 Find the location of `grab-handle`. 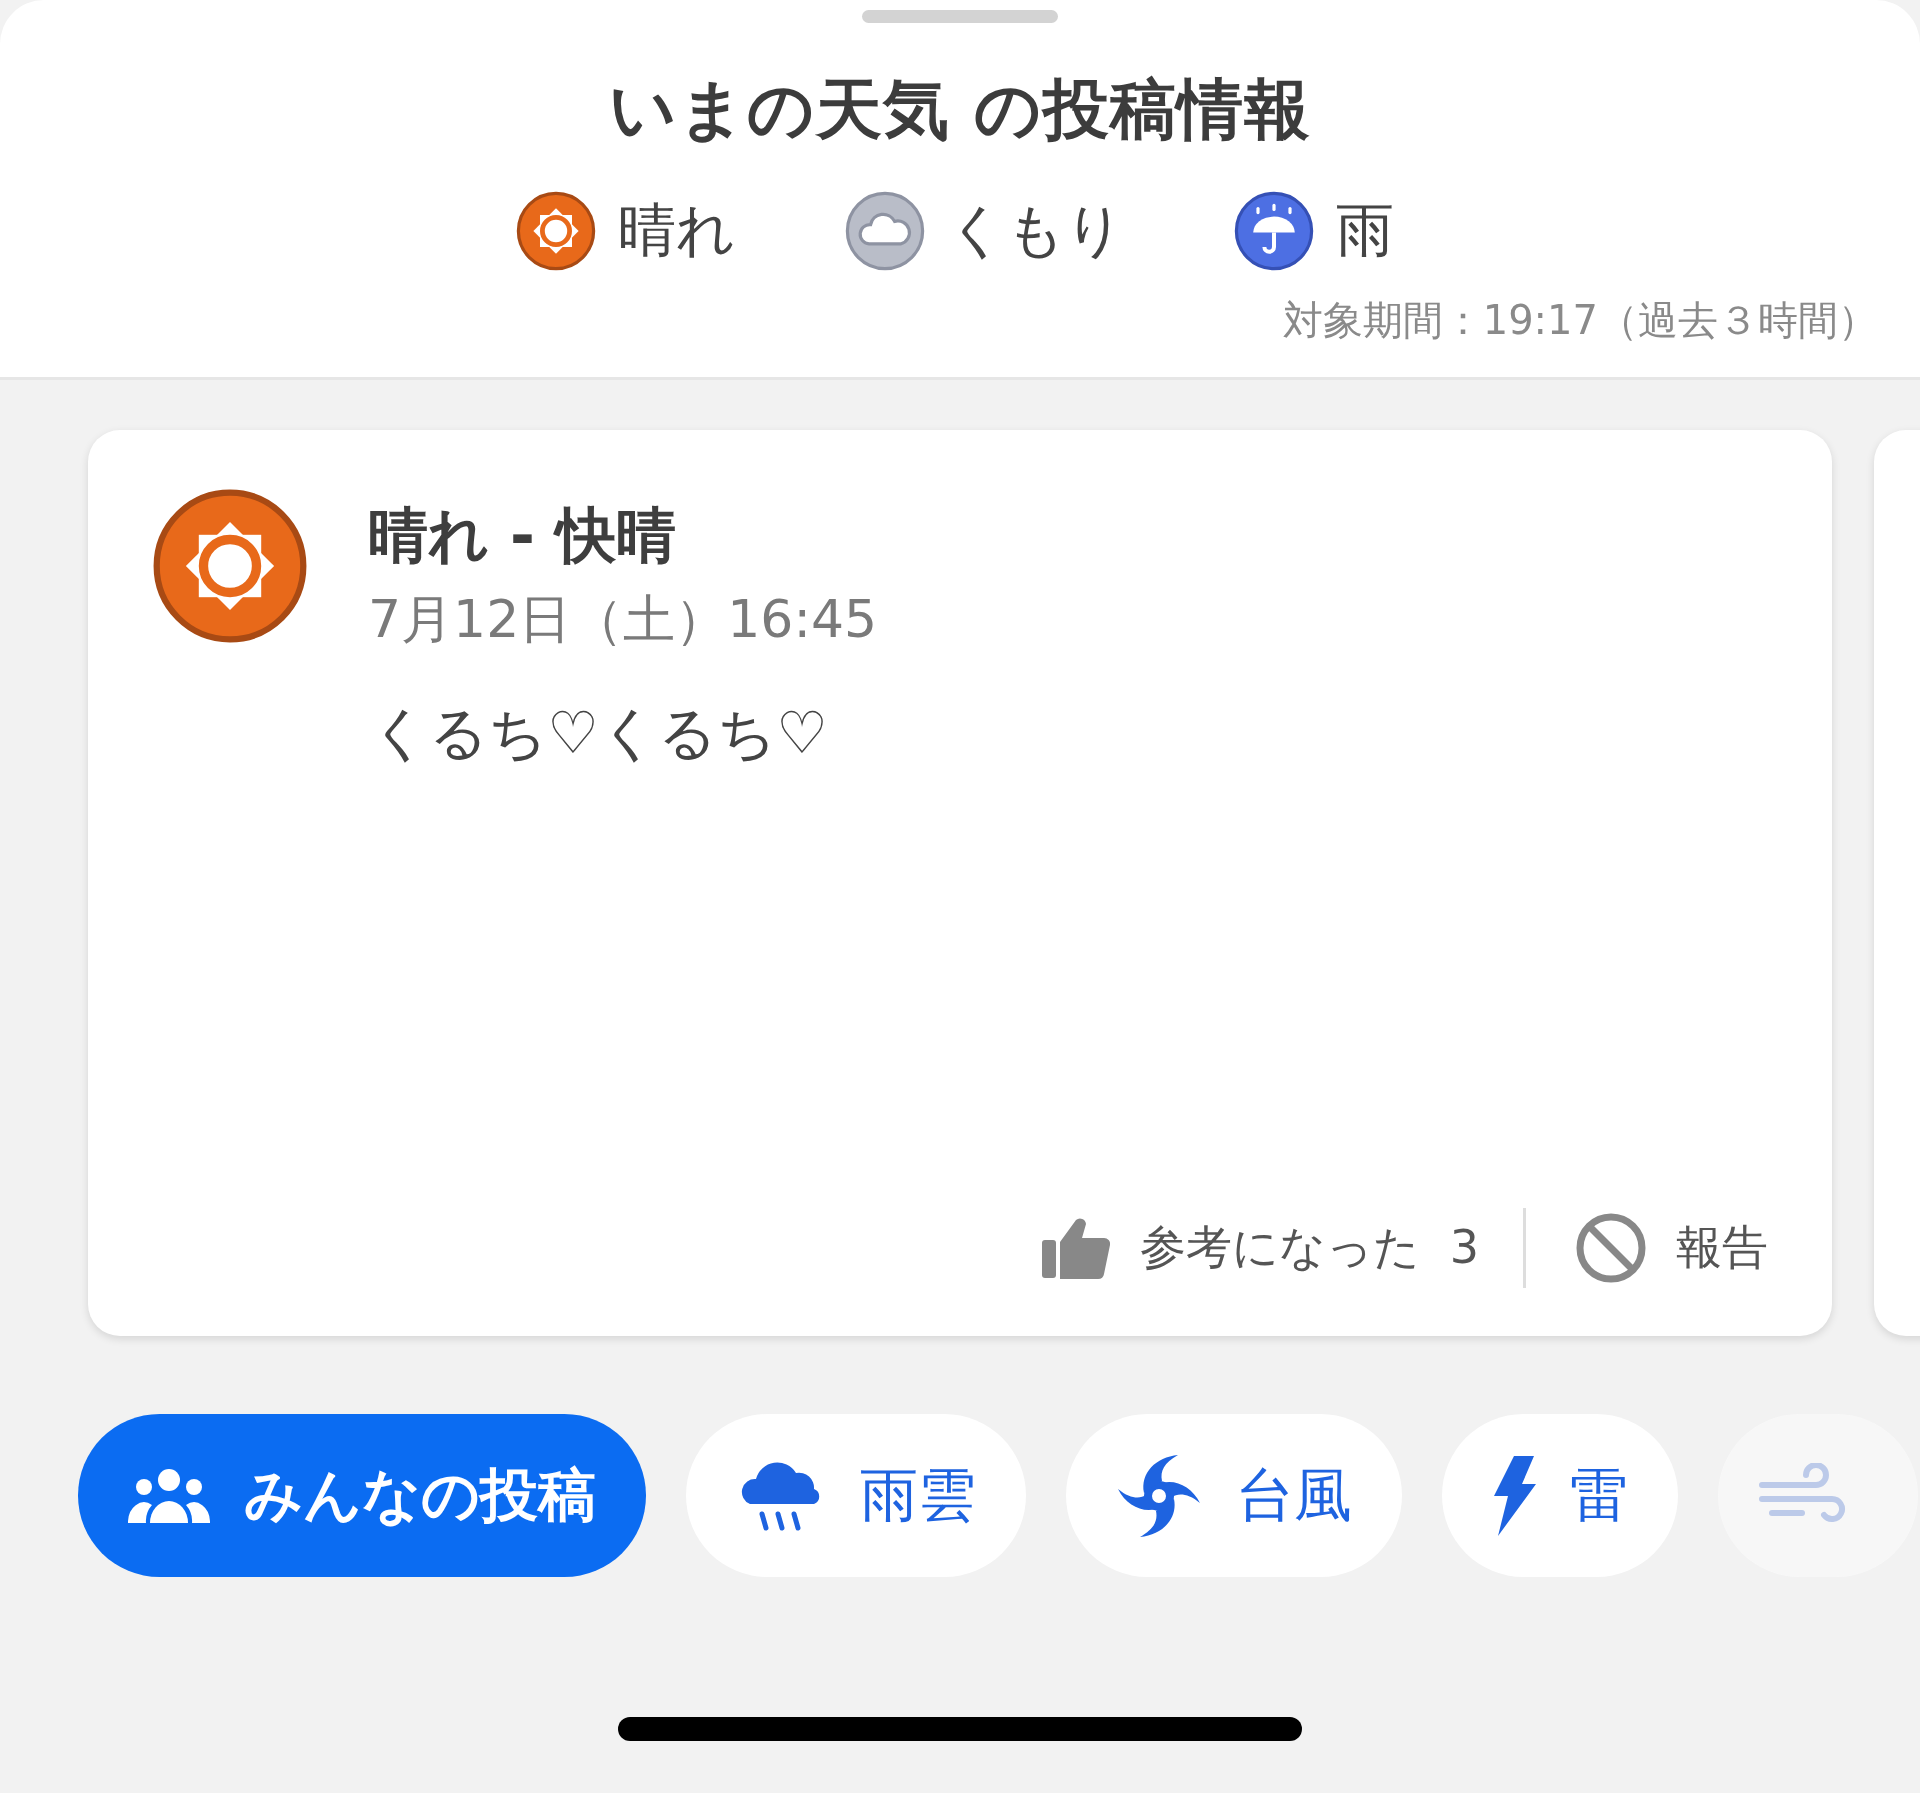

grab-handle is located at coordinates (960, 16).